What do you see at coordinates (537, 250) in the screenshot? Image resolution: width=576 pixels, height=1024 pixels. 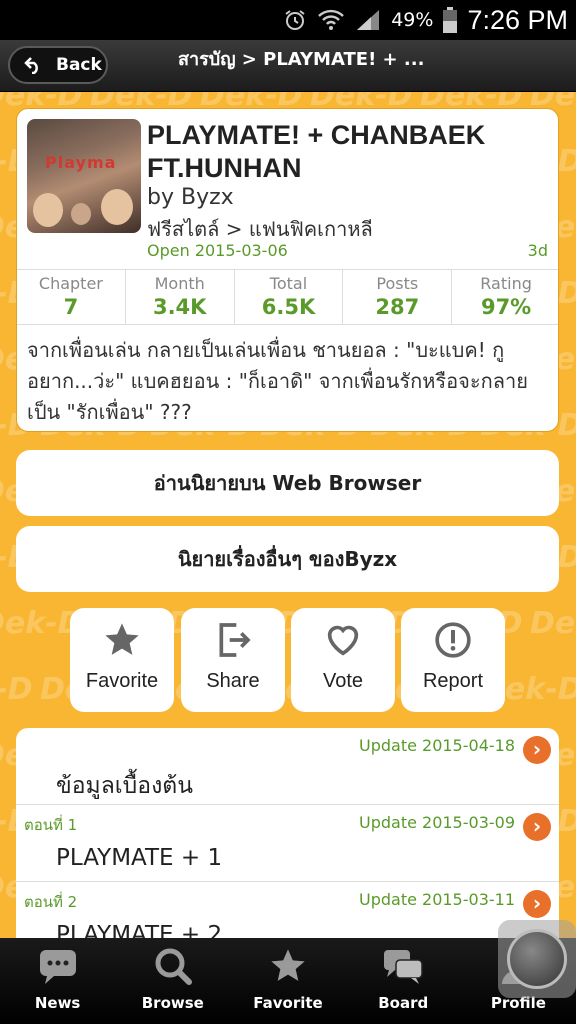 I see `story-age: 3d` at bounding box center [537, 250].